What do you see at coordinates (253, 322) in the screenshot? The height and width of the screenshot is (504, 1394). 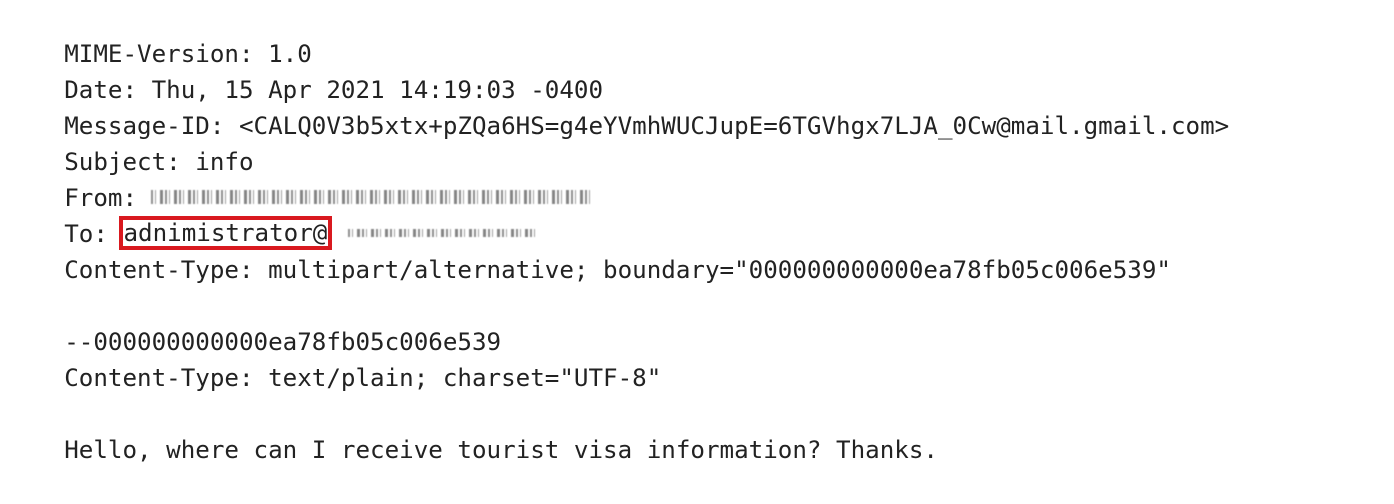 I see `boundary-line: --000000000000ea78fb05c006e539` at bounding box center [253, 322].